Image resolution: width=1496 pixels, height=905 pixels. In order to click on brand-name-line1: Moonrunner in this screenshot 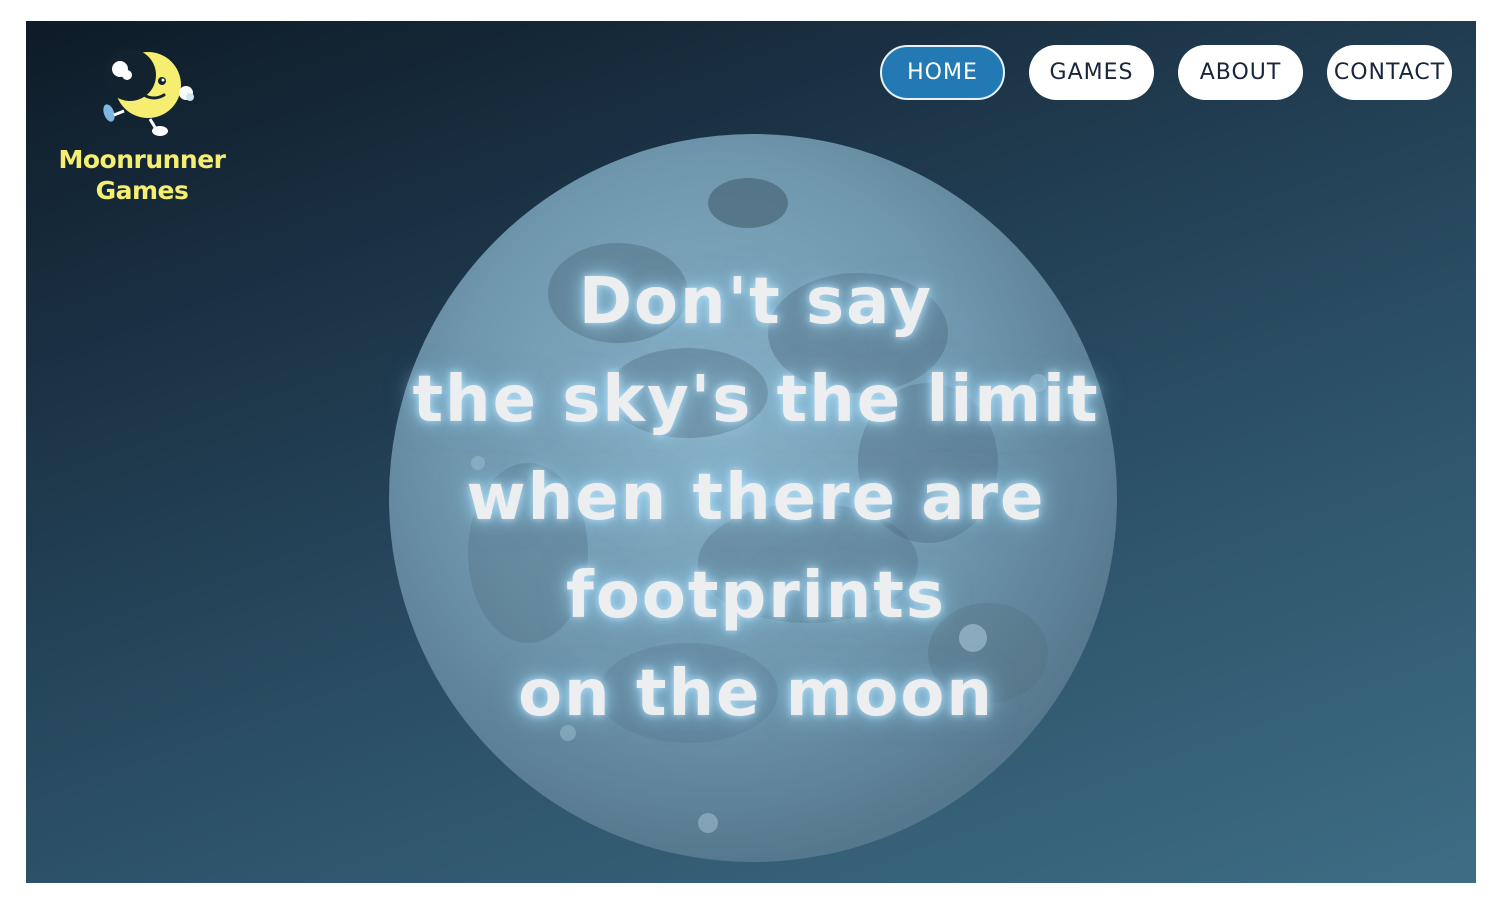, I will do `click(142, 159)`.